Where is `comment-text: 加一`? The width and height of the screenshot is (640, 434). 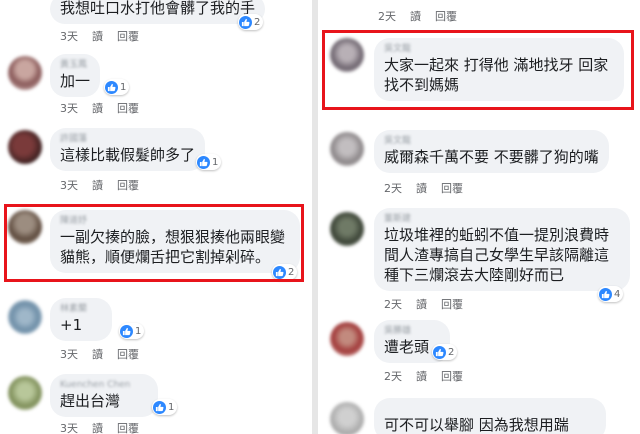
comment-text: 加一 is located at coordinates (75, 81).